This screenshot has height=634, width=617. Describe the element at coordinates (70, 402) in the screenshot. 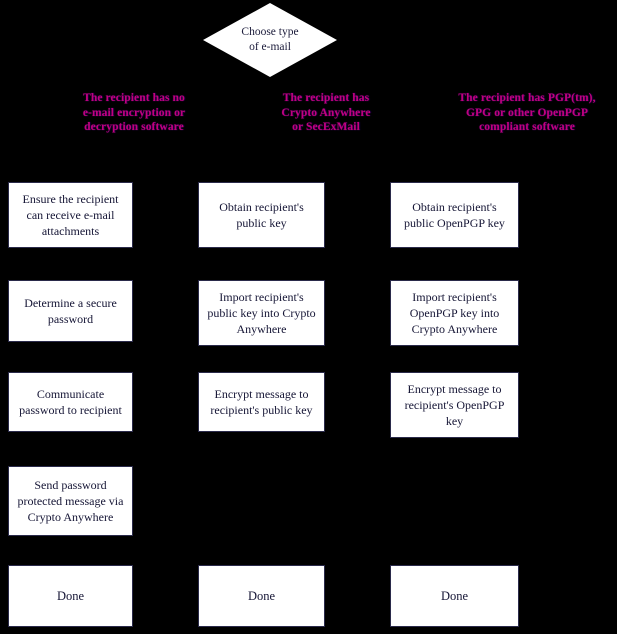

I see `process-communicate-password-to-recipient: Communicate password to recipient` at that location.